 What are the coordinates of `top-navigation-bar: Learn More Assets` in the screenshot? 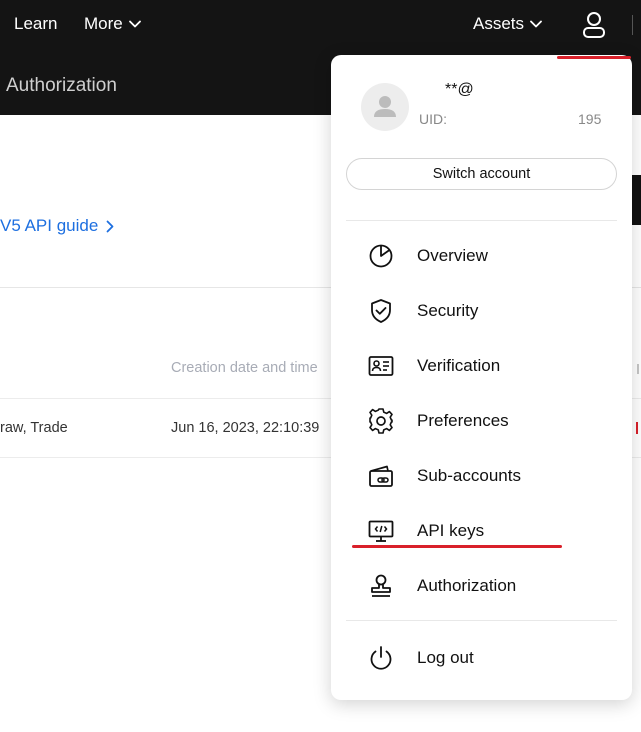 It's located at (320, 25).